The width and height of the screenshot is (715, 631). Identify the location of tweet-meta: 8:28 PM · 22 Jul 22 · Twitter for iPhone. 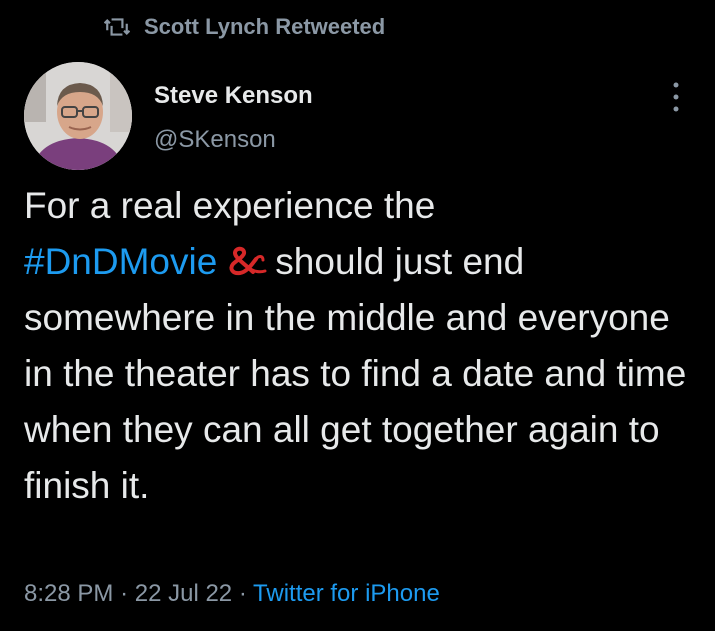
(232, 594).